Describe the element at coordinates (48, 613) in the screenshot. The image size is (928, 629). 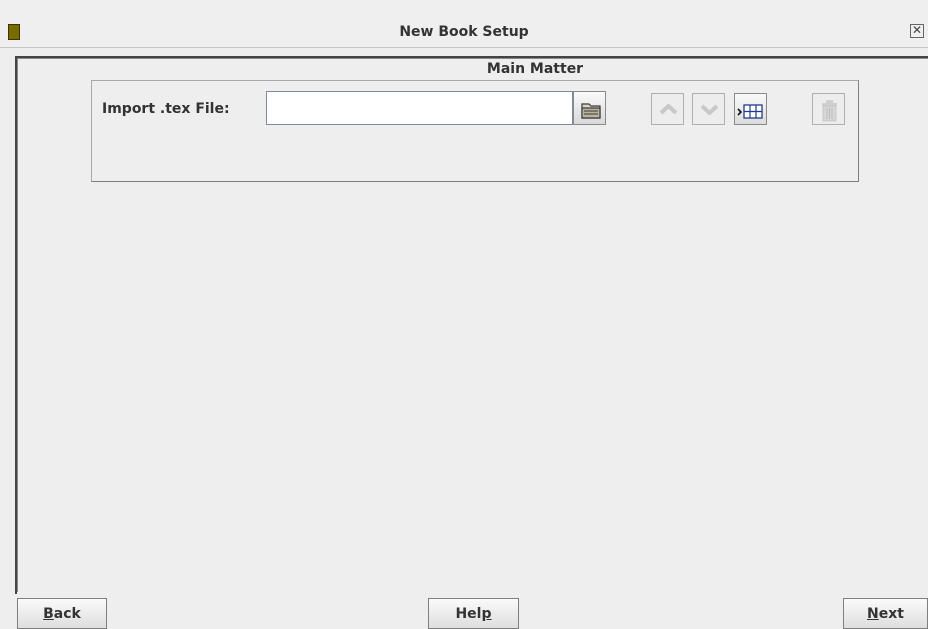
I see `back-mnemonic: B` at that location.